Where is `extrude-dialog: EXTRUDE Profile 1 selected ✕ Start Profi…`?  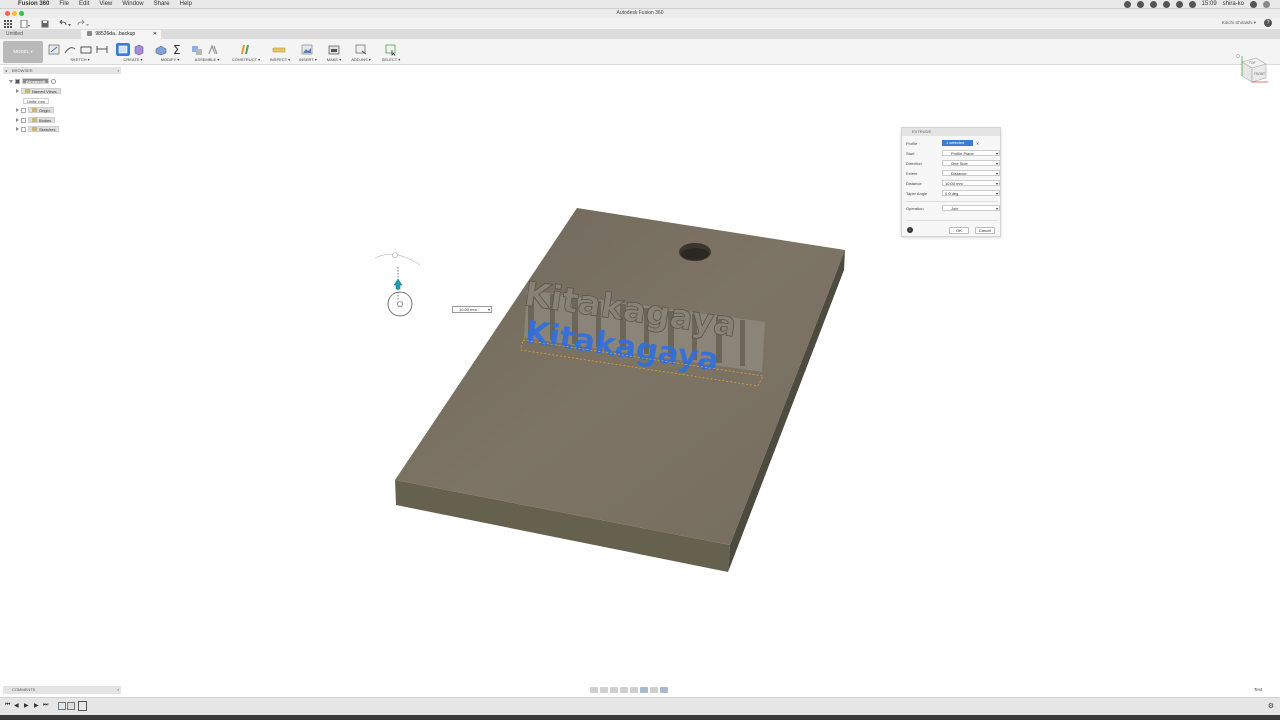
extrude-dialog: EXTRUDE Profile 1 selected ✕ Start Profi… is located at coordinates (951, 182).